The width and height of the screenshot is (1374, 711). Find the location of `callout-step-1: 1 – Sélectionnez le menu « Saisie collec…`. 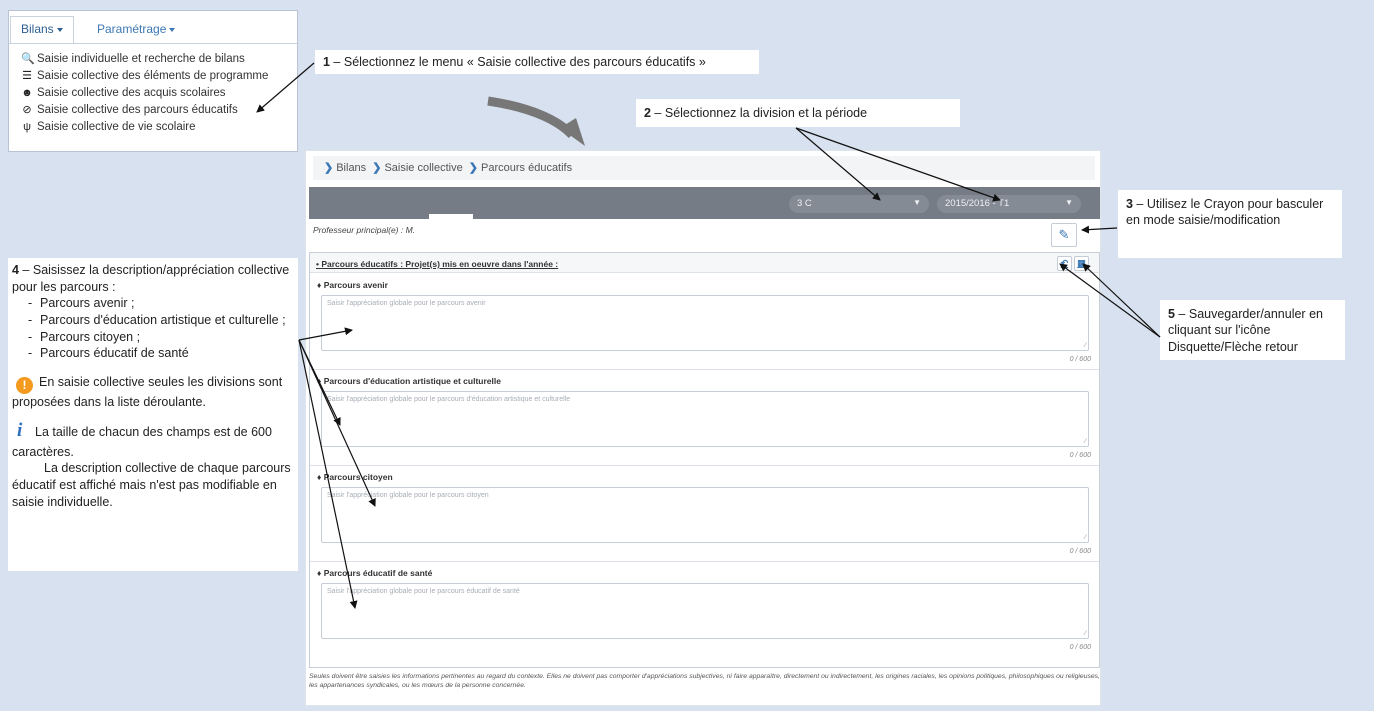

callout-step-1: 1 – Sélectionnez le menu « Saisie collec… is located at coordinates (537, 62).